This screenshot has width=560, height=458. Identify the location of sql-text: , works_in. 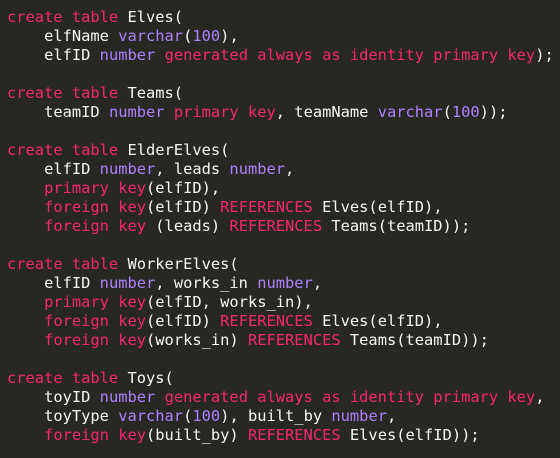
(206, 283).